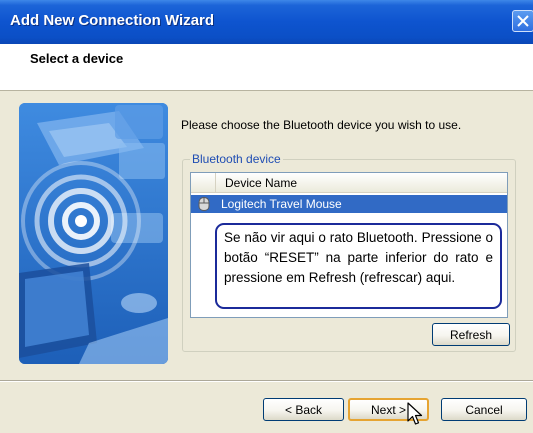  I want to click on footer-divider, so click(266, 381).